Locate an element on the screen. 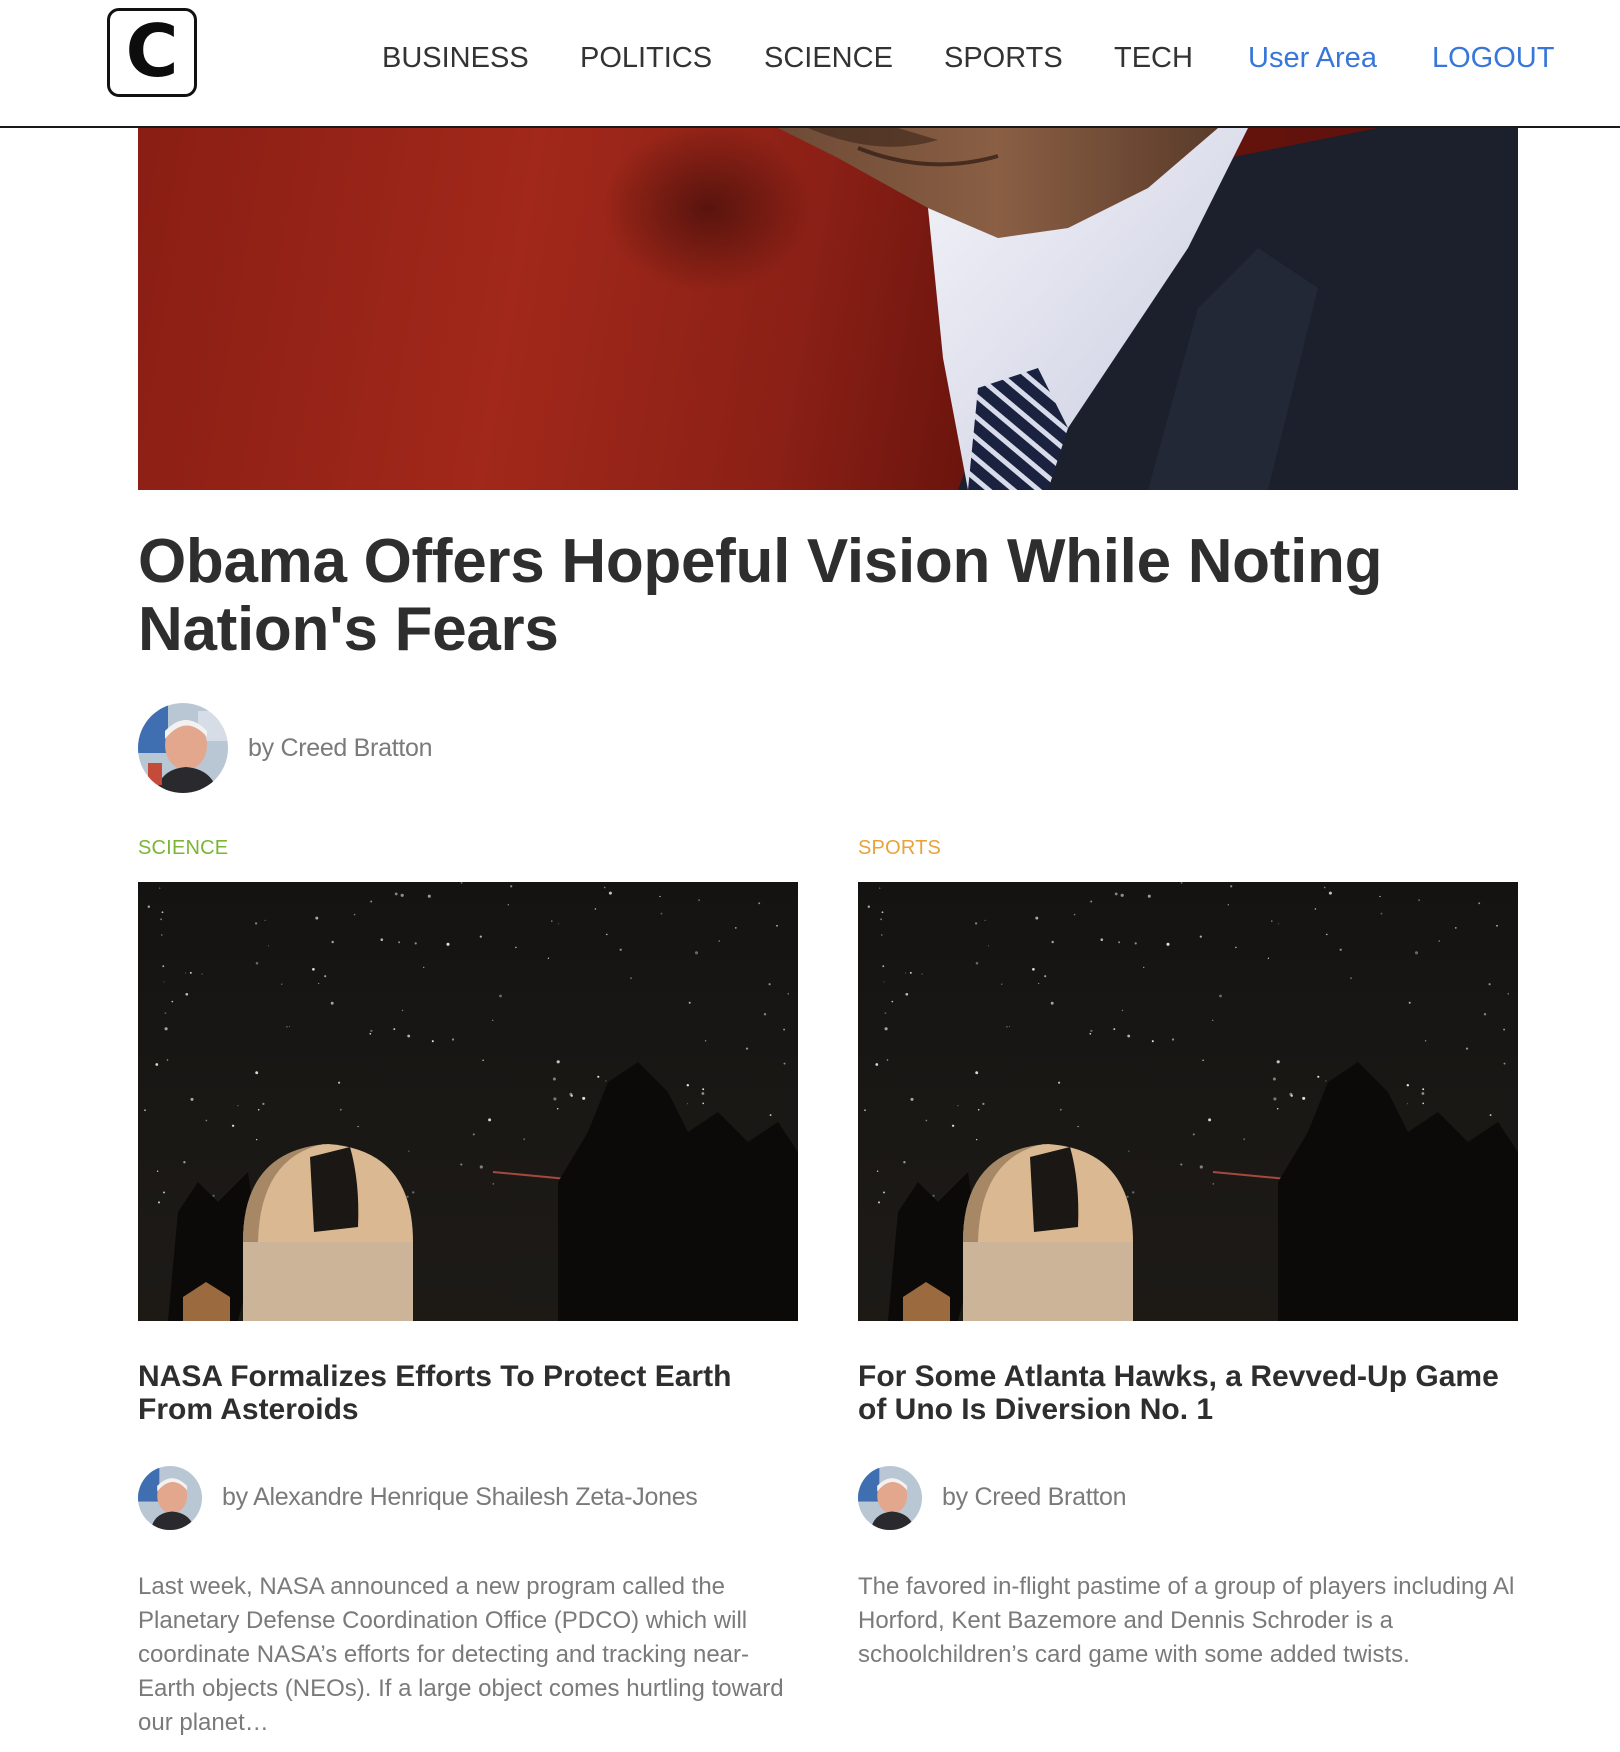  nav-tech: TECH is located at coordinates (1153, 58).